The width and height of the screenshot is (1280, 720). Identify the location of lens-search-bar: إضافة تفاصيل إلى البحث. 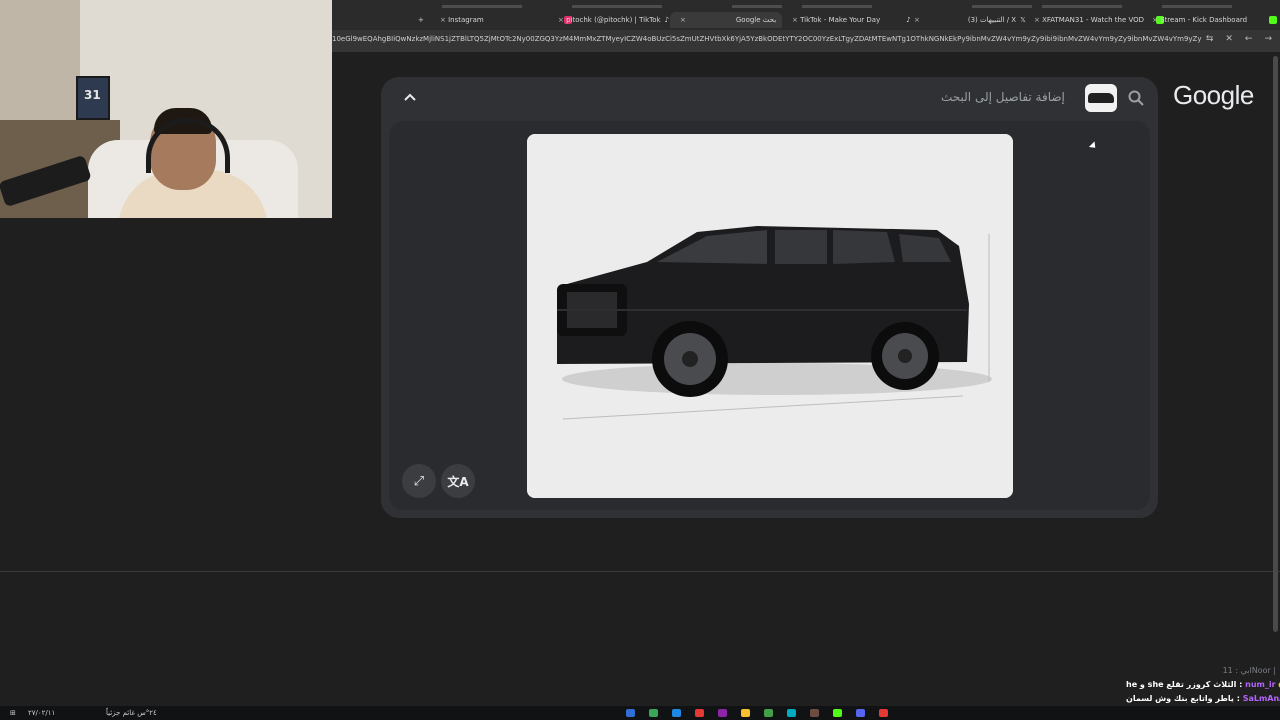
(769, 98).